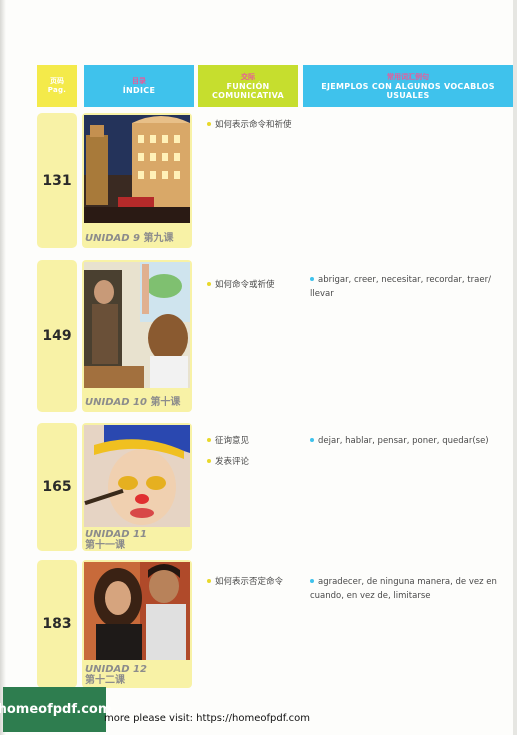  Describe the element at coordinates (105, 680) in the screenshot. I see `unit-title-zh: 第十二课` at that location.